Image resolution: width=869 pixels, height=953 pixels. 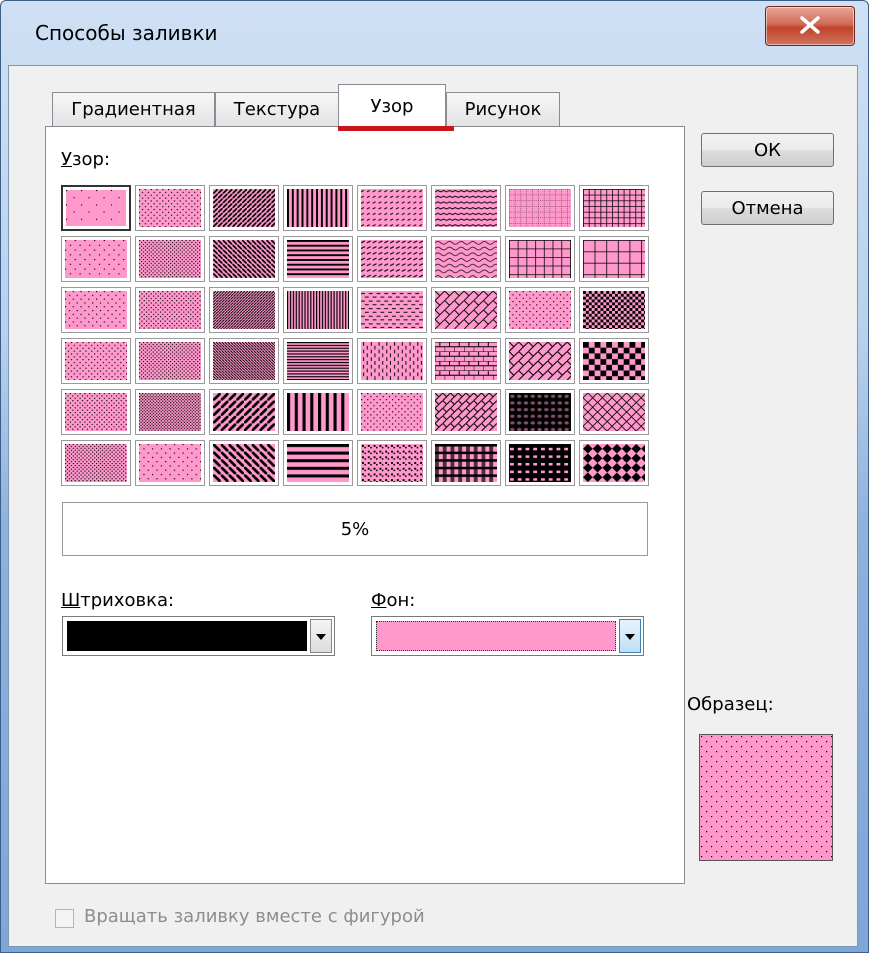 What do you see at coordinates (496, 636) in the screenshot?
I see `background-color-swatch` at bounding box center [496, 636].